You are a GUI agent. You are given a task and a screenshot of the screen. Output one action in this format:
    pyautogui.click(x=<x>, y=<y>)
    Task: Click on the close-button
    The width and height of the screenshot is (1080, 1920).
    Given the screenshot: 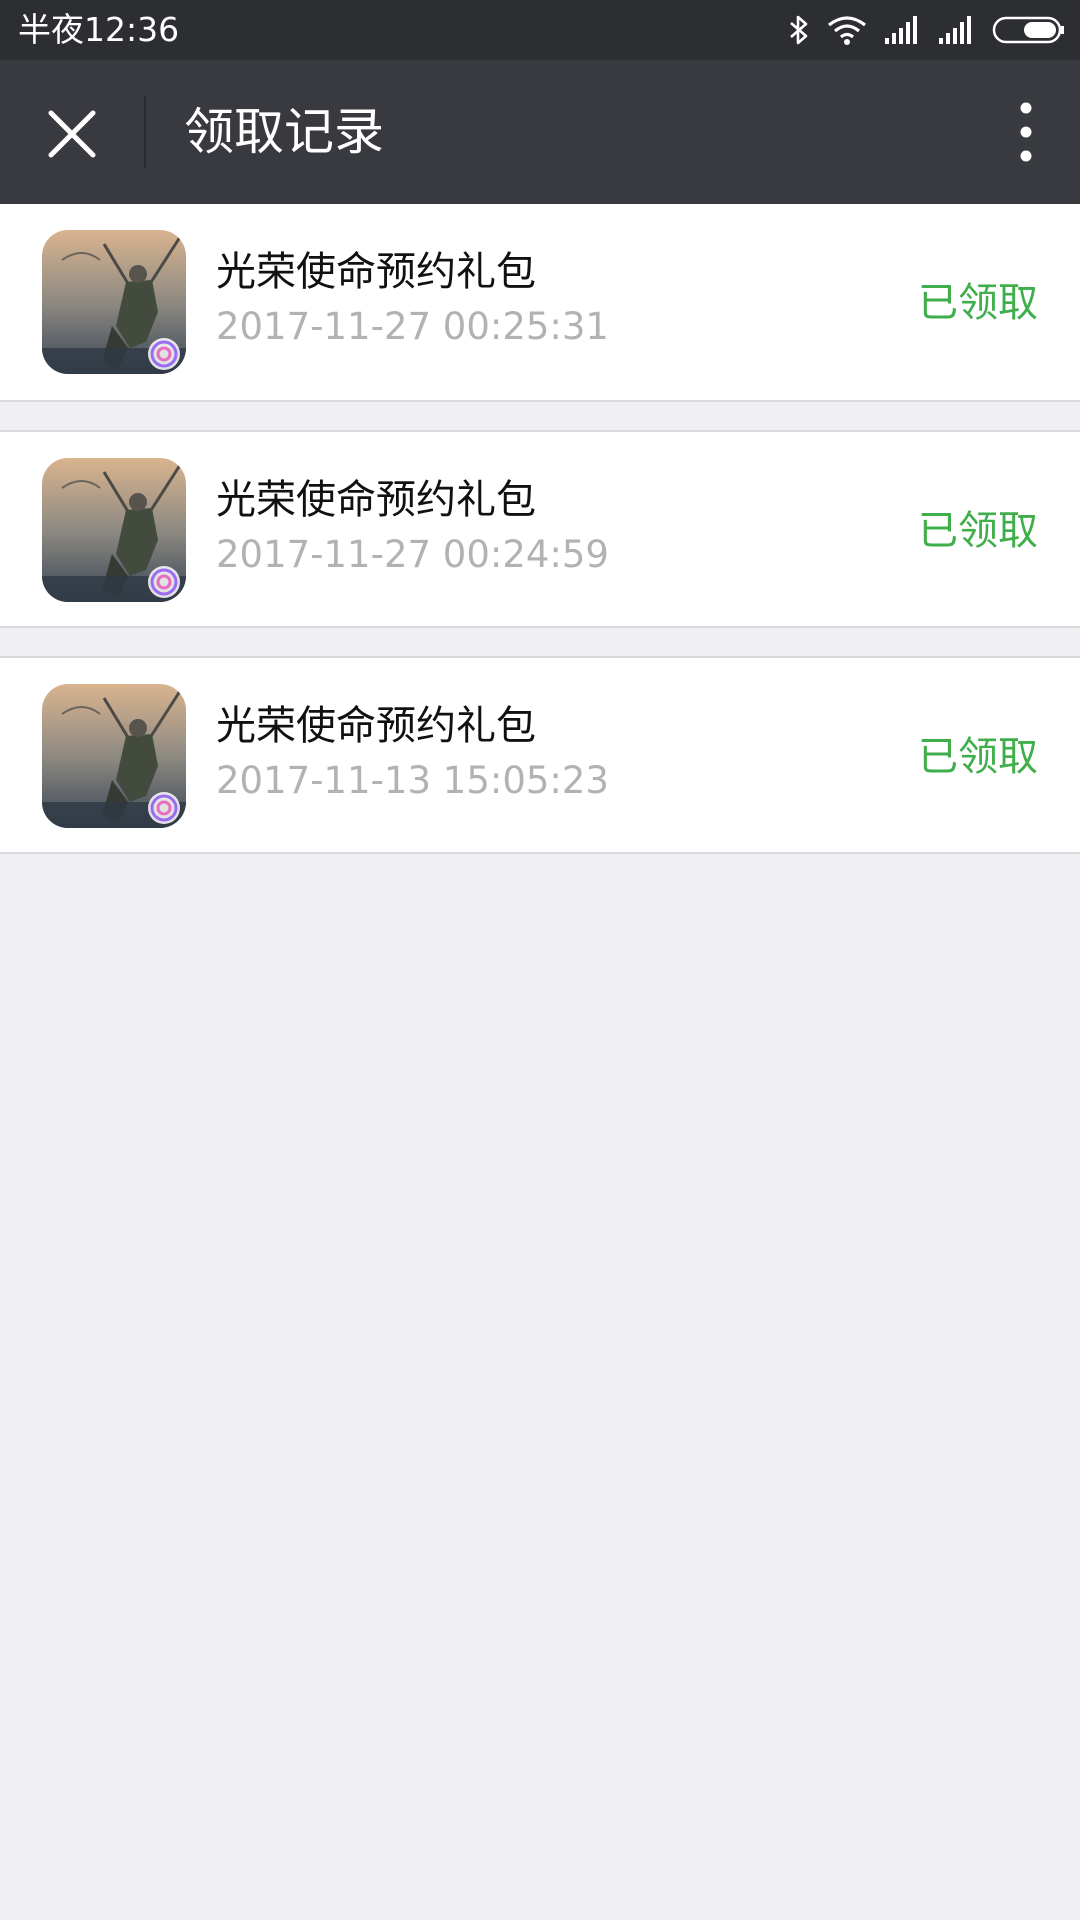 What is the action you would take?
    pyautogui.click(x=72, y=134)
    